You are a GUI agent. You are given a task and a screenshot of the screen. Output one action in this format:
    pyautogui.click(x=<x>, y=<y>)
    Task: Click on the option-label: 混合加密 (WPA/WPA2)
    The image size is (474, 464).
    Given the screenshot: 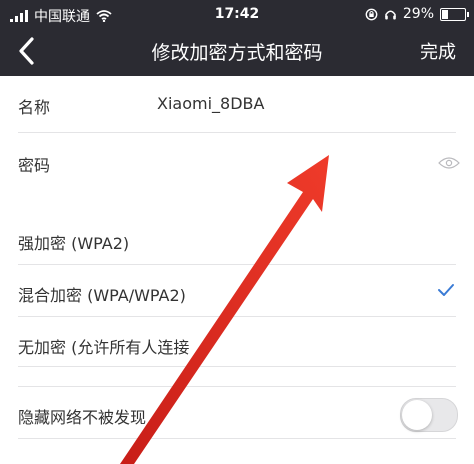 What is the action you would take?
    pyautogui.click(x=102, y=295)
    